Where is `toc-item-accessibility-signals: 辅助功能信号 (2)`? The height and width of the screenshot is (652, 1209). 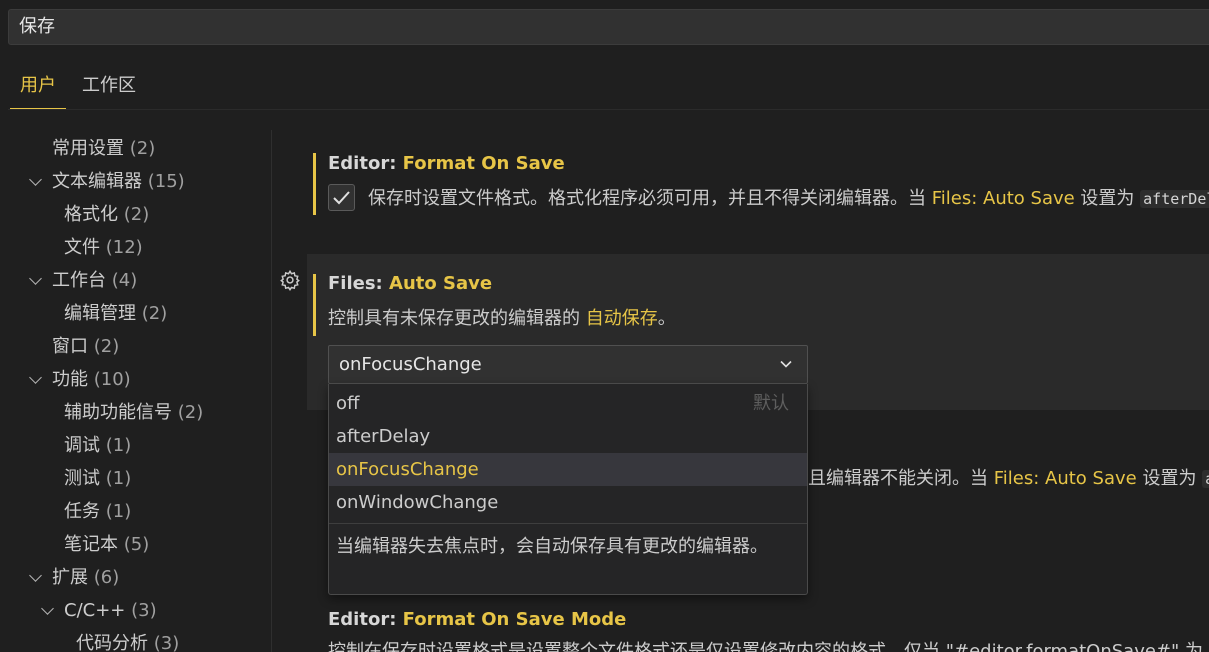 toc-item-accessibility-signals: 辅助功能信号 (2) is located at coordinates (133, 413).